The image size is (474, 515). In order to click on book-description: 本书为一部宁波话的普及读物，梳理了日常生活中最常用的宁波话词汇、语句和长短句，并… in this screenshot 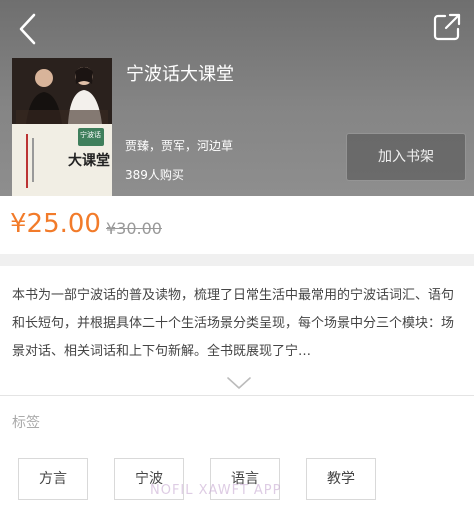, I will do `click(233, 323)`.